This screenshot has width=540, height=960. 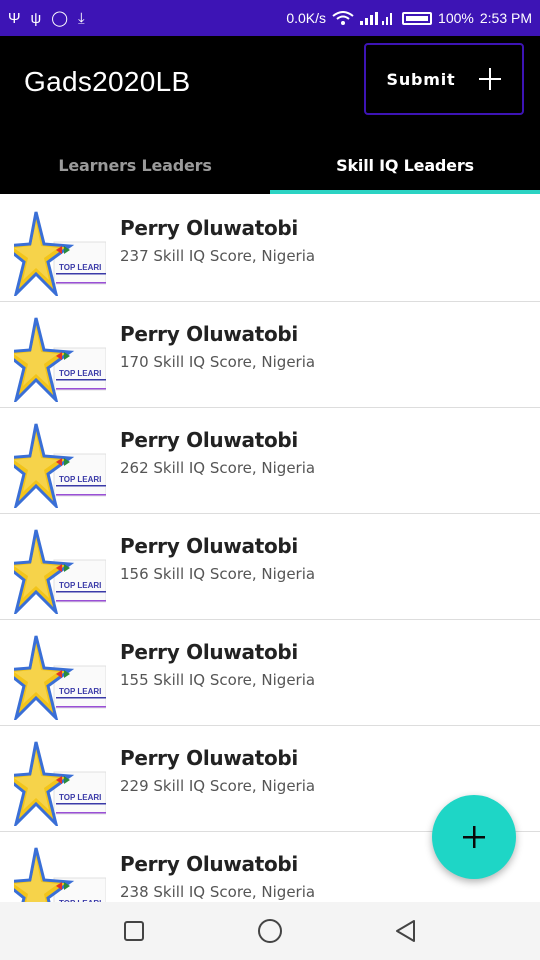 I want to click on app-title: Gads2020LB, so click(x=107, y=81).